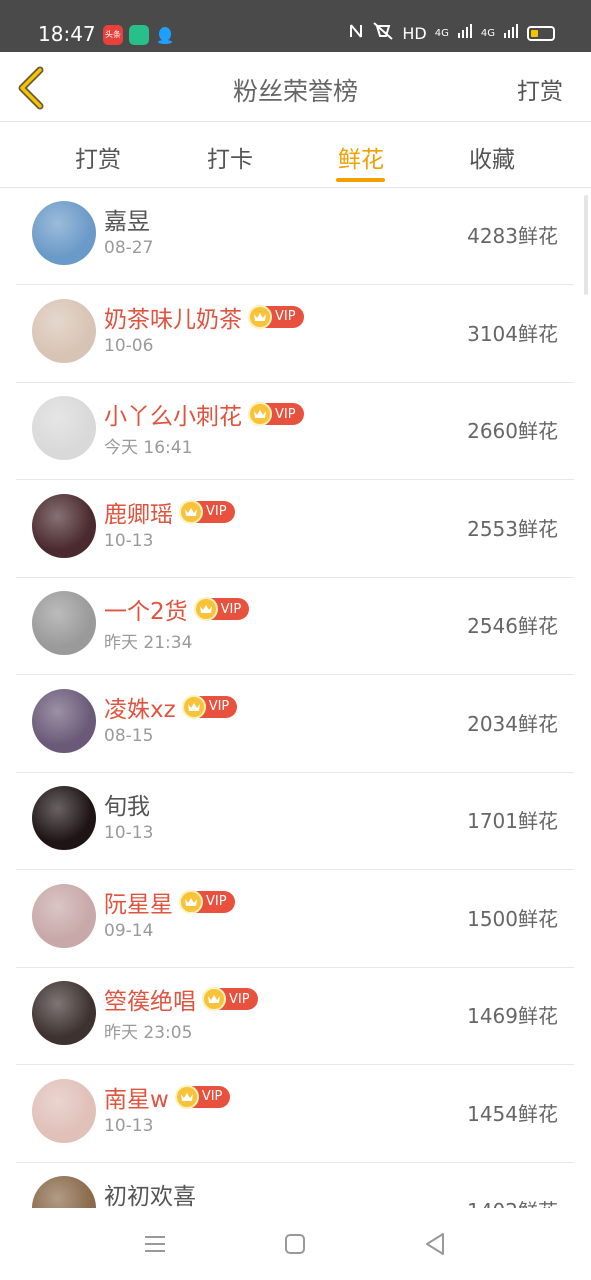  I want to click on fan-row: 阮星星 VIP 09-14 1500鲜花, so click(295, 919).